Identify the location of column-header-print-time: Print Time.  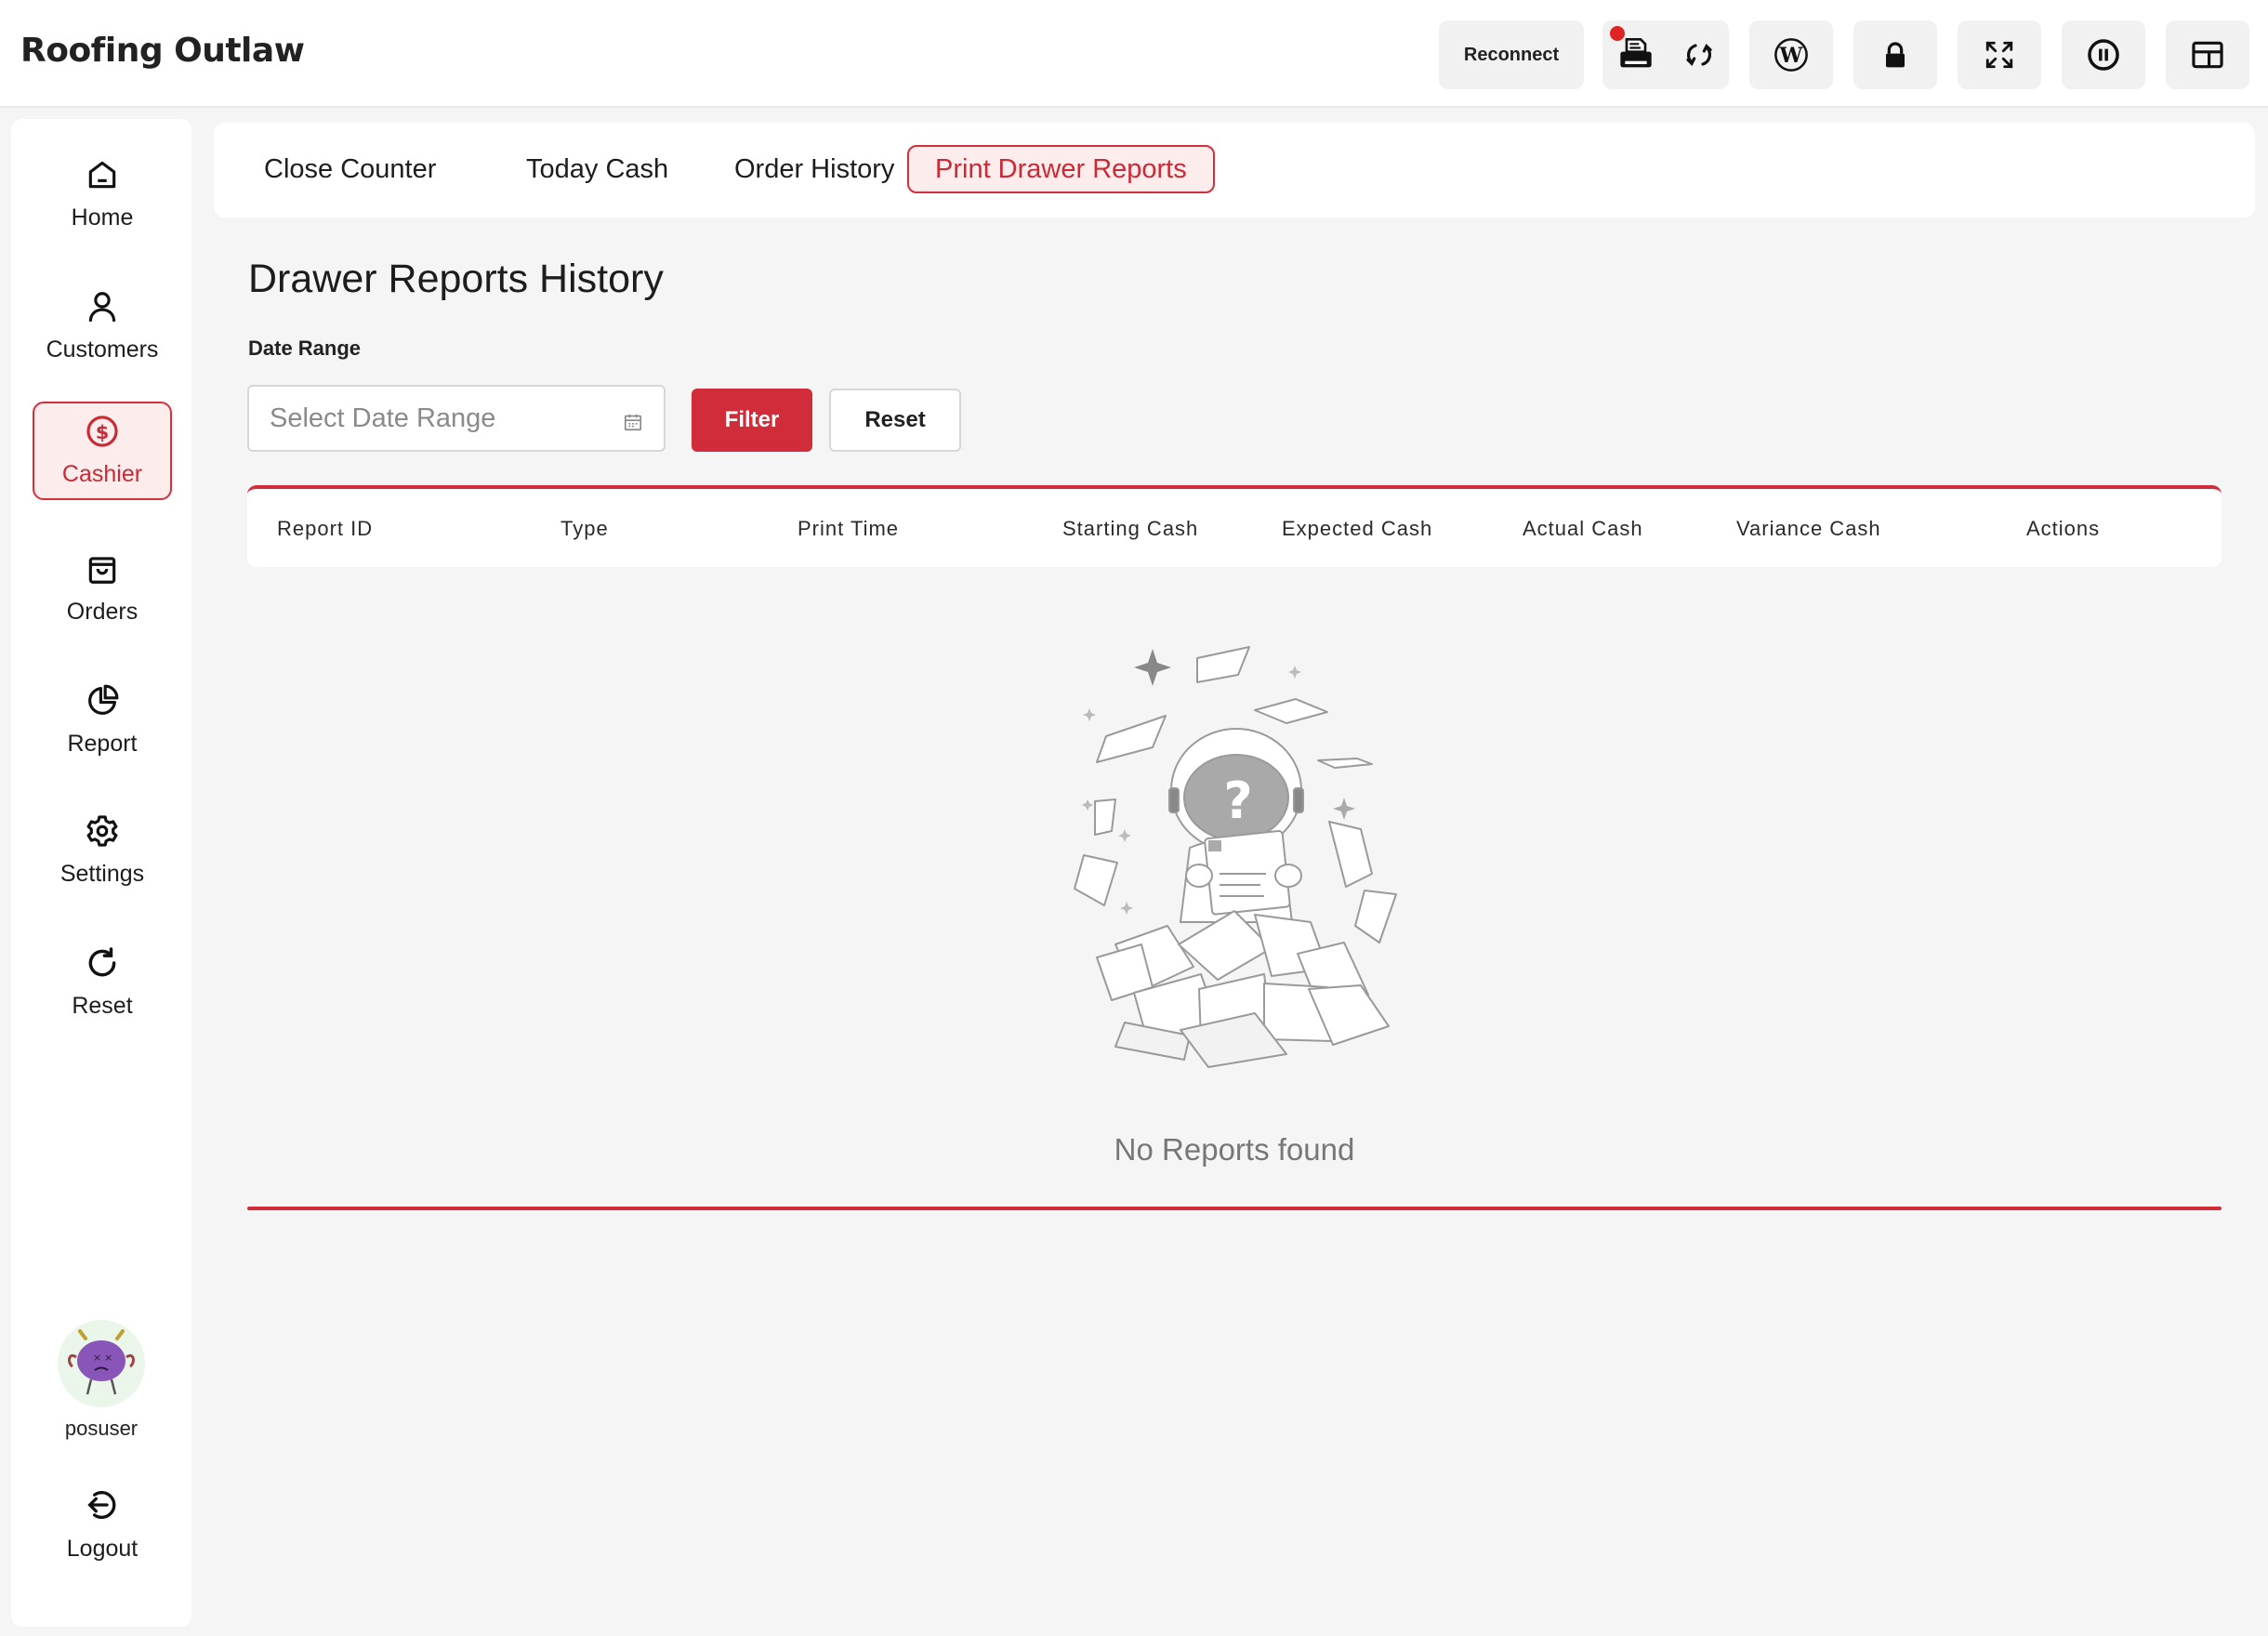
(849, 528).